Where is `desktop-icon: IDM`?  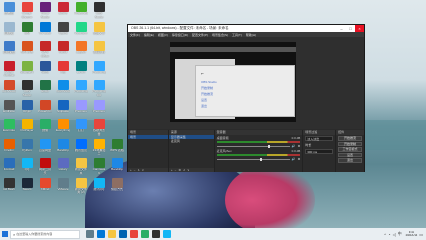
desktop-icon: IDM is located at coordinates (27, 30).